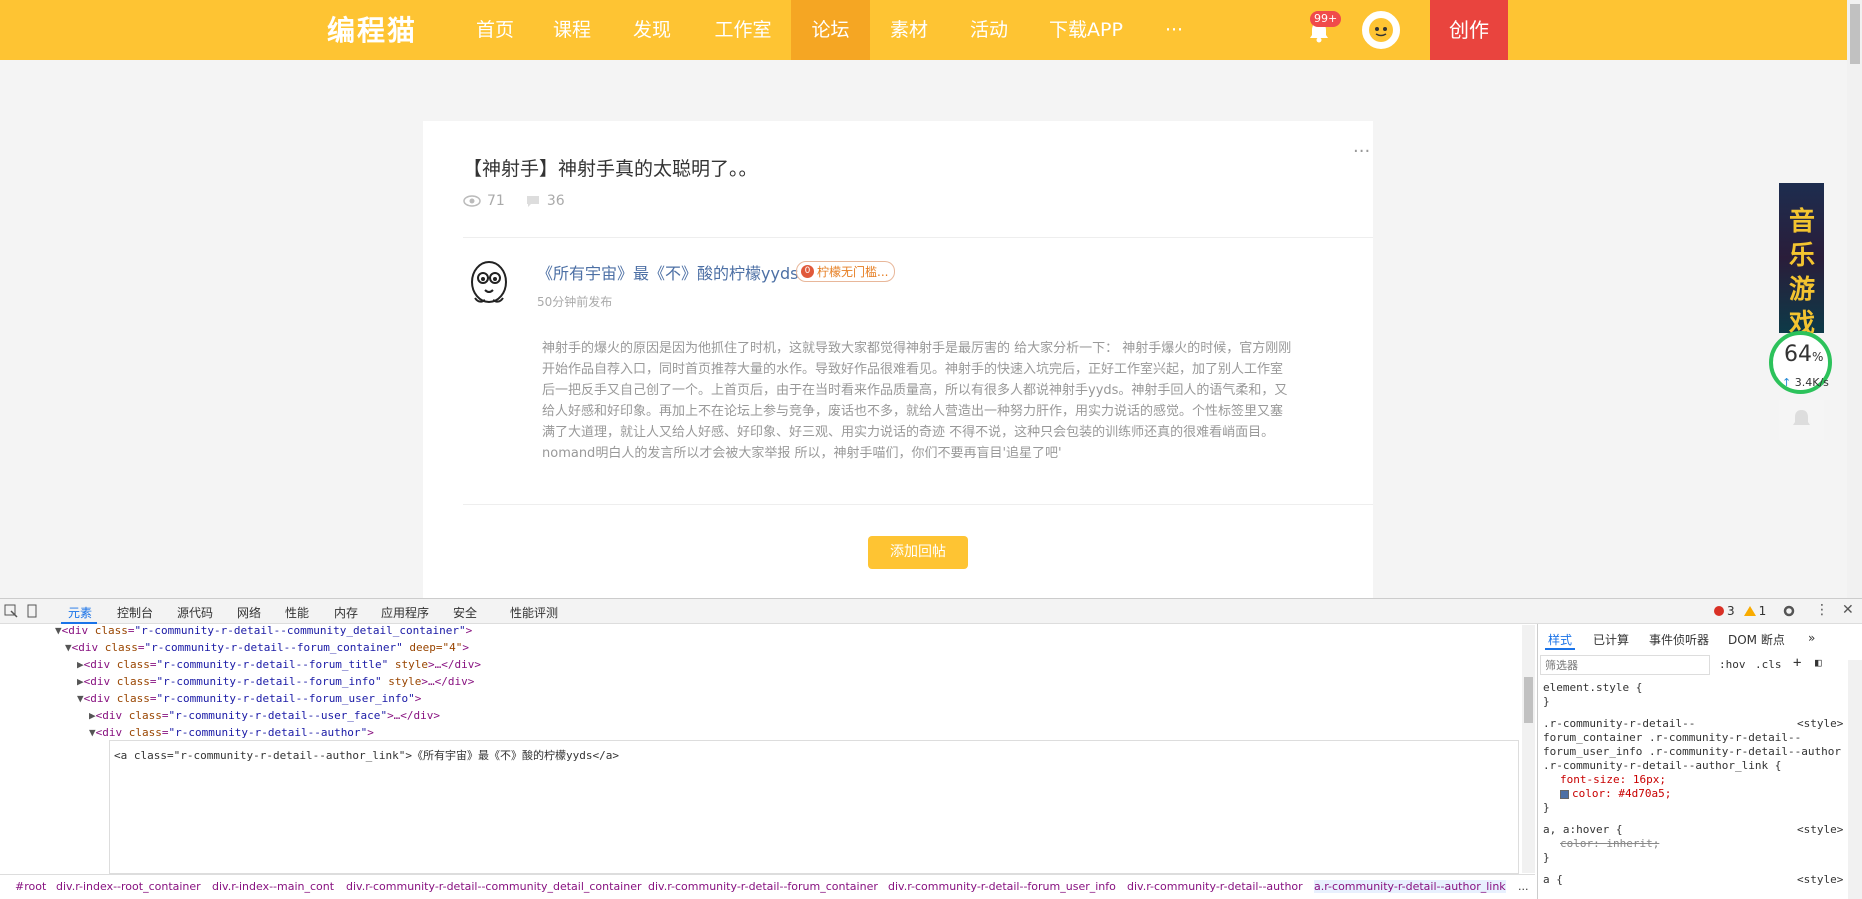  What do you see at coordinates (135, 612) in the screenshot?
I see `tab-console: 控制台` at bounding box center [135, 612].